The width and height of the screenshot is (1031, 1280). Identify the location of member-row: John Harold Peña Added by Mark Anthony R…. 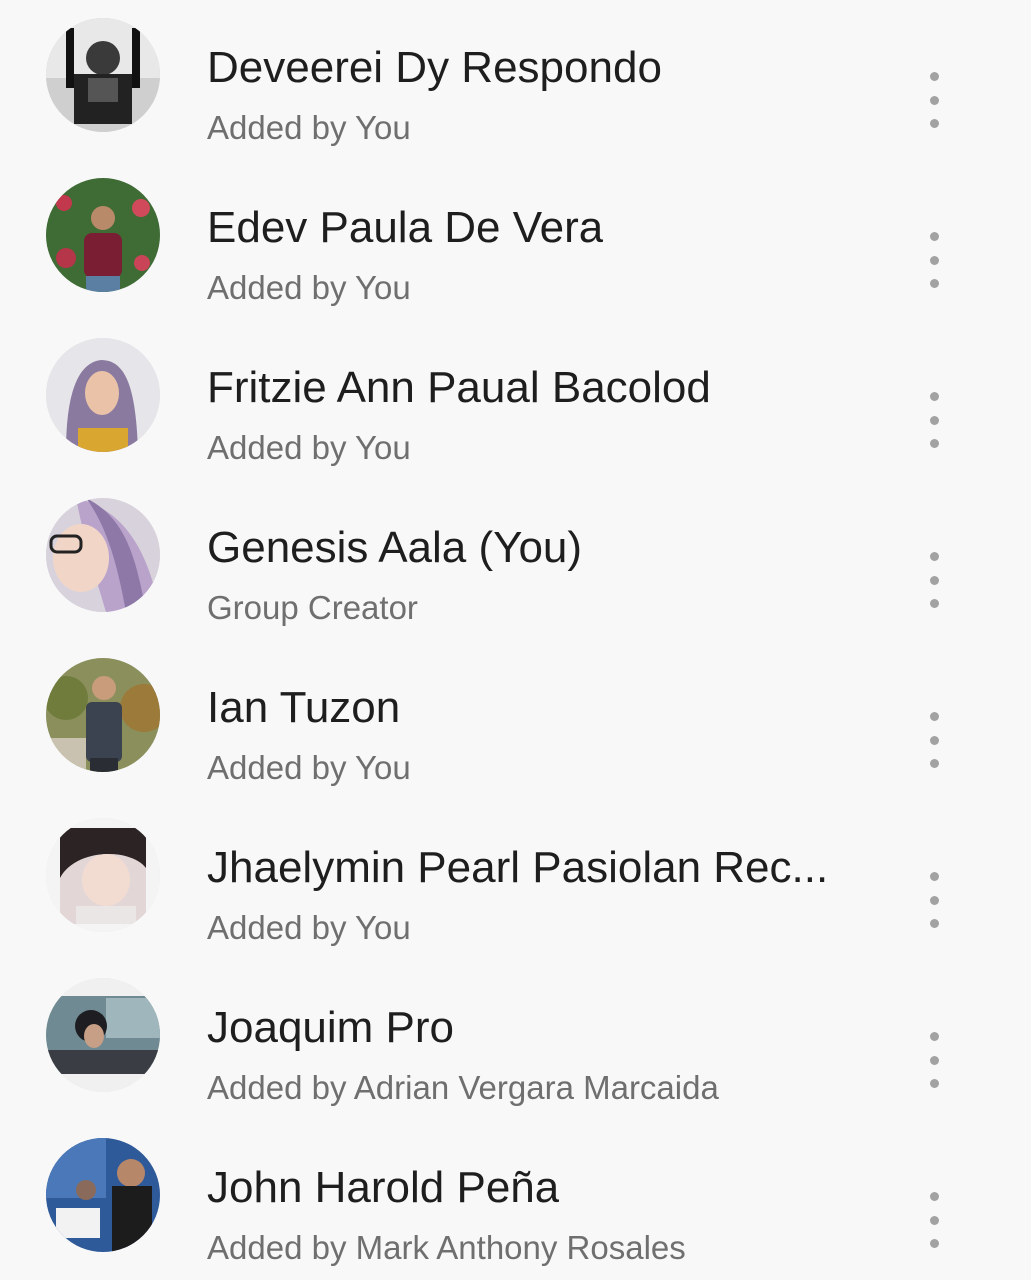
(515, 1200).